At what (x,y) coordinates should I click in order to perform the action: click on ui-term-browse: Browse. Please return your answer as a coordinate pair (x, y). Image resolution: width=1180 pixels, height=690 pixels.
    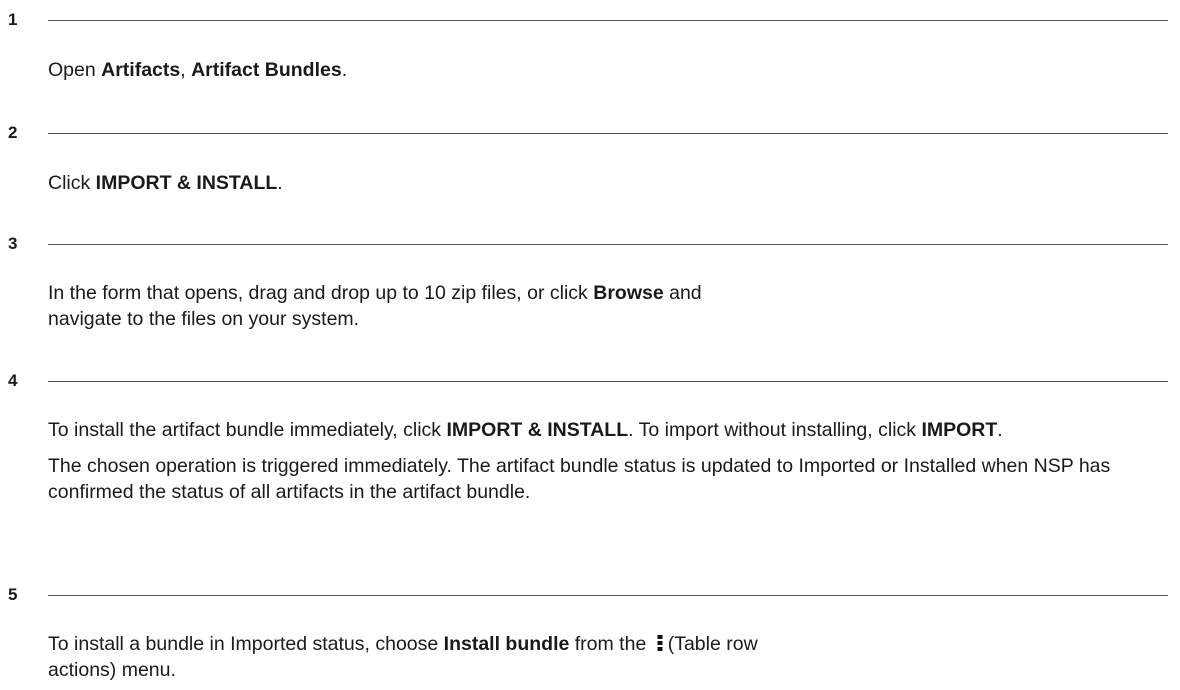
    Looking at the image, I should click on (628, 293).